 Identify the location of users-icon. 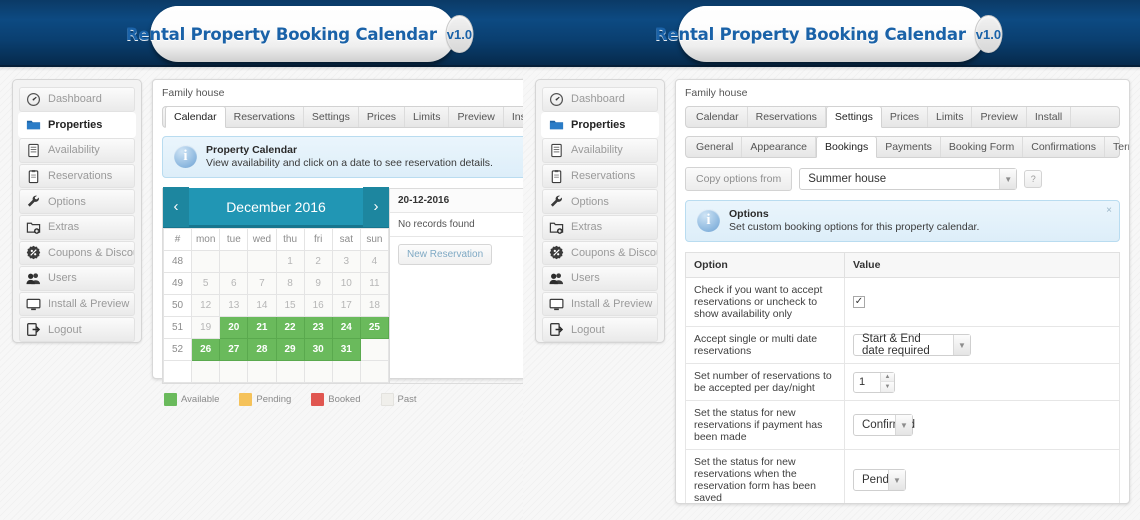
(556, 278).